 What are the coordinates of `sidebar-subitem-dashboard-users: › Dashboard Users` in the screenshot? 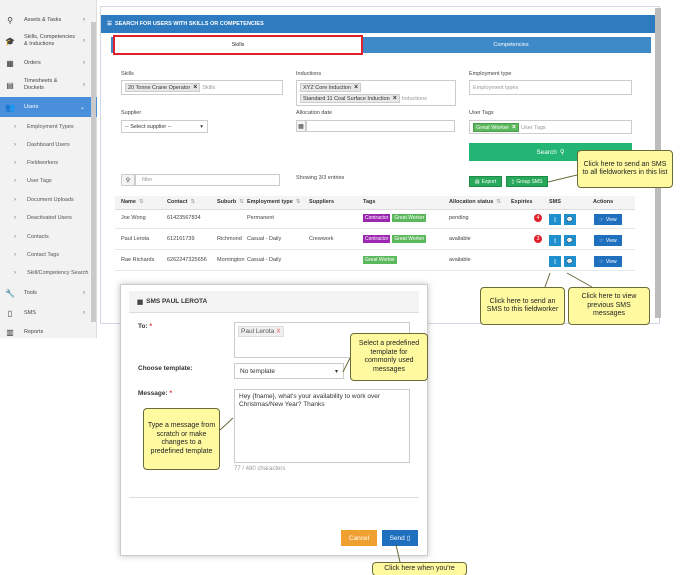 It's located at (48, 145).